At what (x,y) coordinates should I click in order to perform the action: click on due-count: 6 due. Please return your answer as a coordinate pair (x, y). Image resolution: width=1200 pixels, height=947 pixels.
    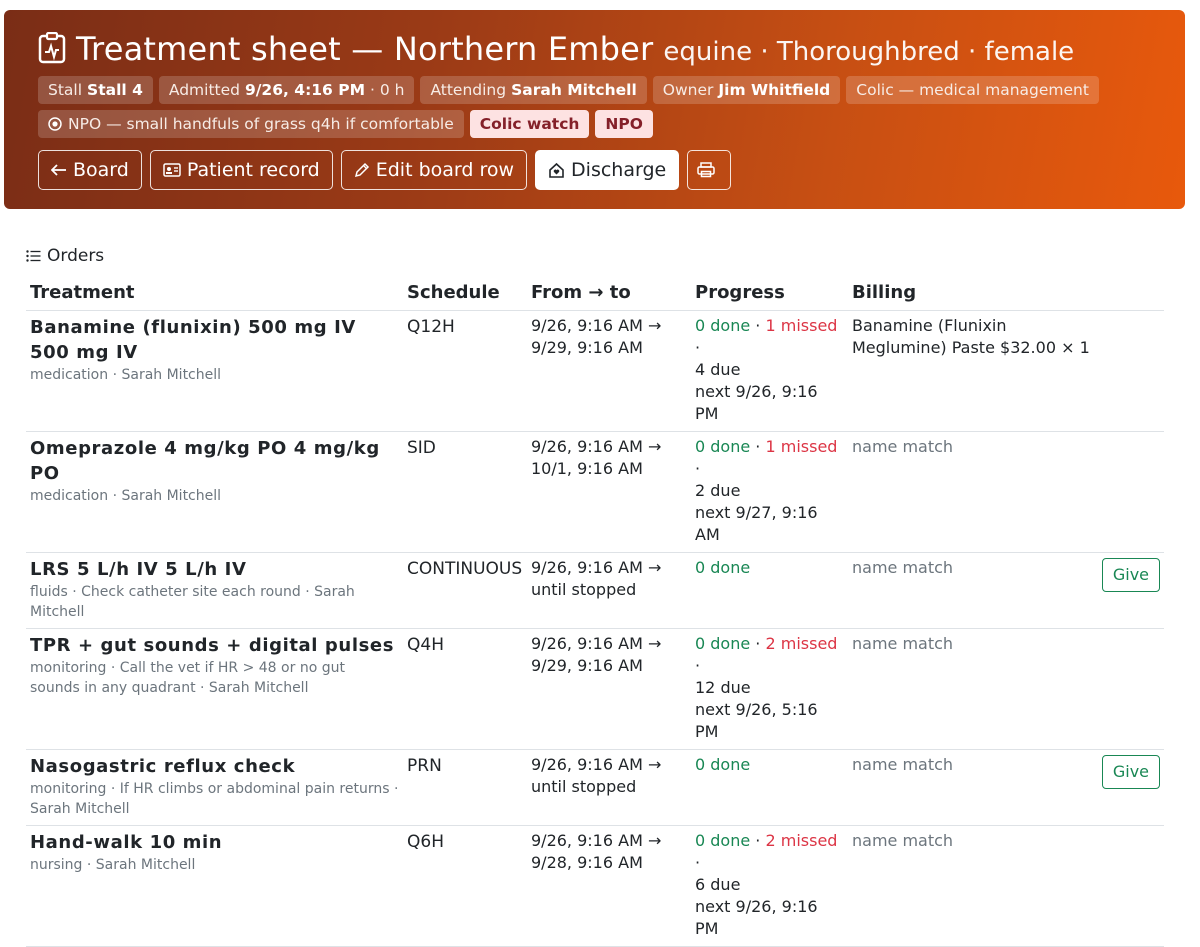
    Looking at the image, I should click on (718, 884).